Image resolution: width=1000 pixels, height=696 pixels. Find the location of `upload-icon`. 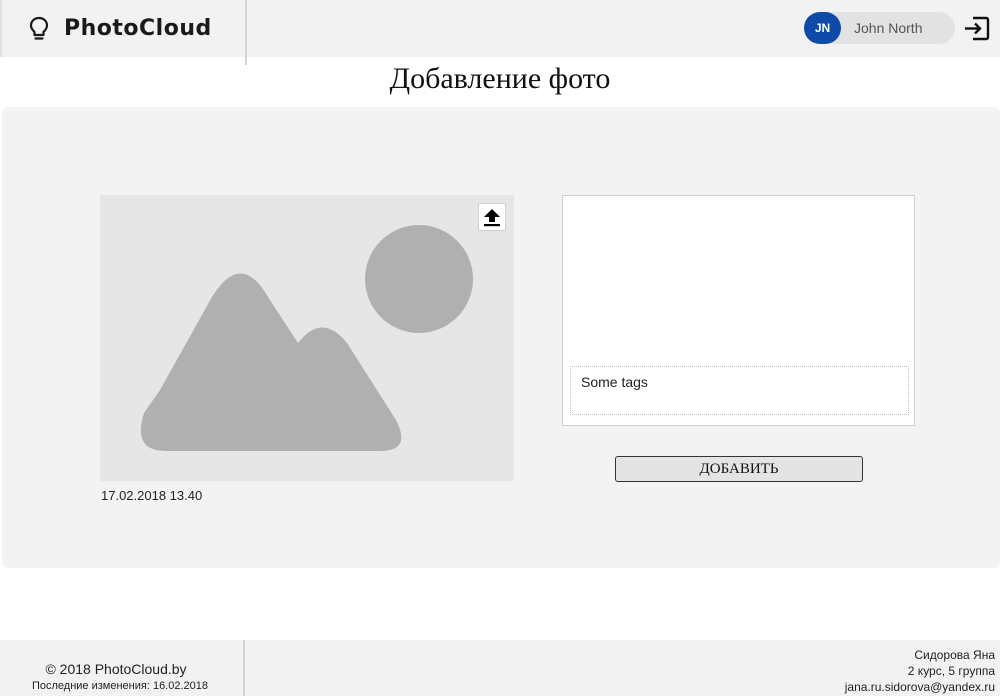

upload-icon is located at coordinates (492, 218).